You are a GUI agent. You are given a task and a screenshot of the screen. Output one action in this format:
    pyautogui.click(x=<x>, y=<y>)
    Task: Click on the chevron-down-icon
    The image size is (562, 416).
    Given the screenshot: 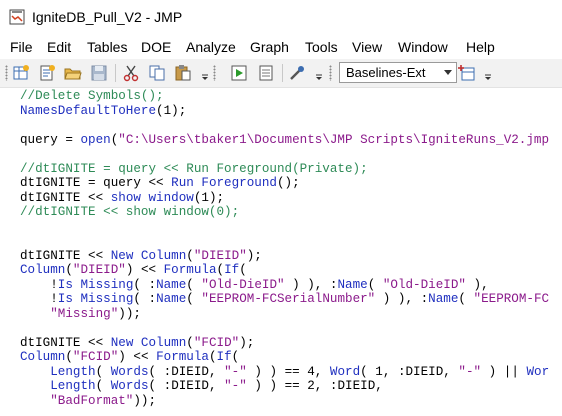 What is the action you would take?
    pyautogui.click(x=448, y=72)
    